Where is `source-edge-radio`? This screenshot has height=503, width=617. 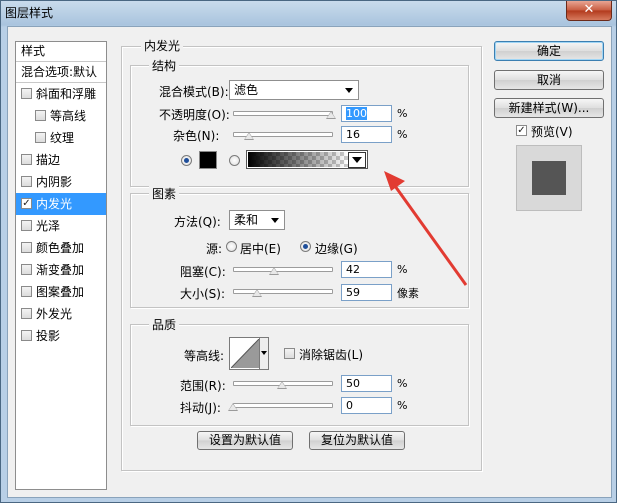
source-edge-radio is located at coordinates (305, 246).